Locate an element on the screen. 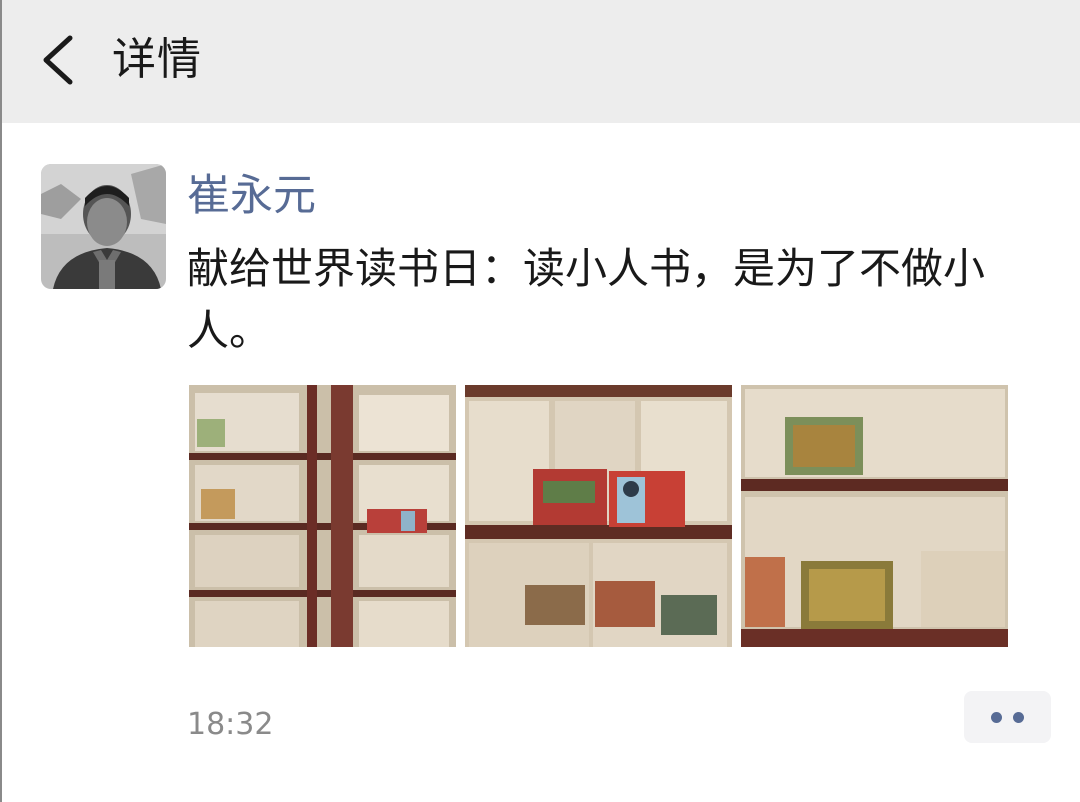 The image size is (1080, 802). back-button is located at coordinates (62, 60).